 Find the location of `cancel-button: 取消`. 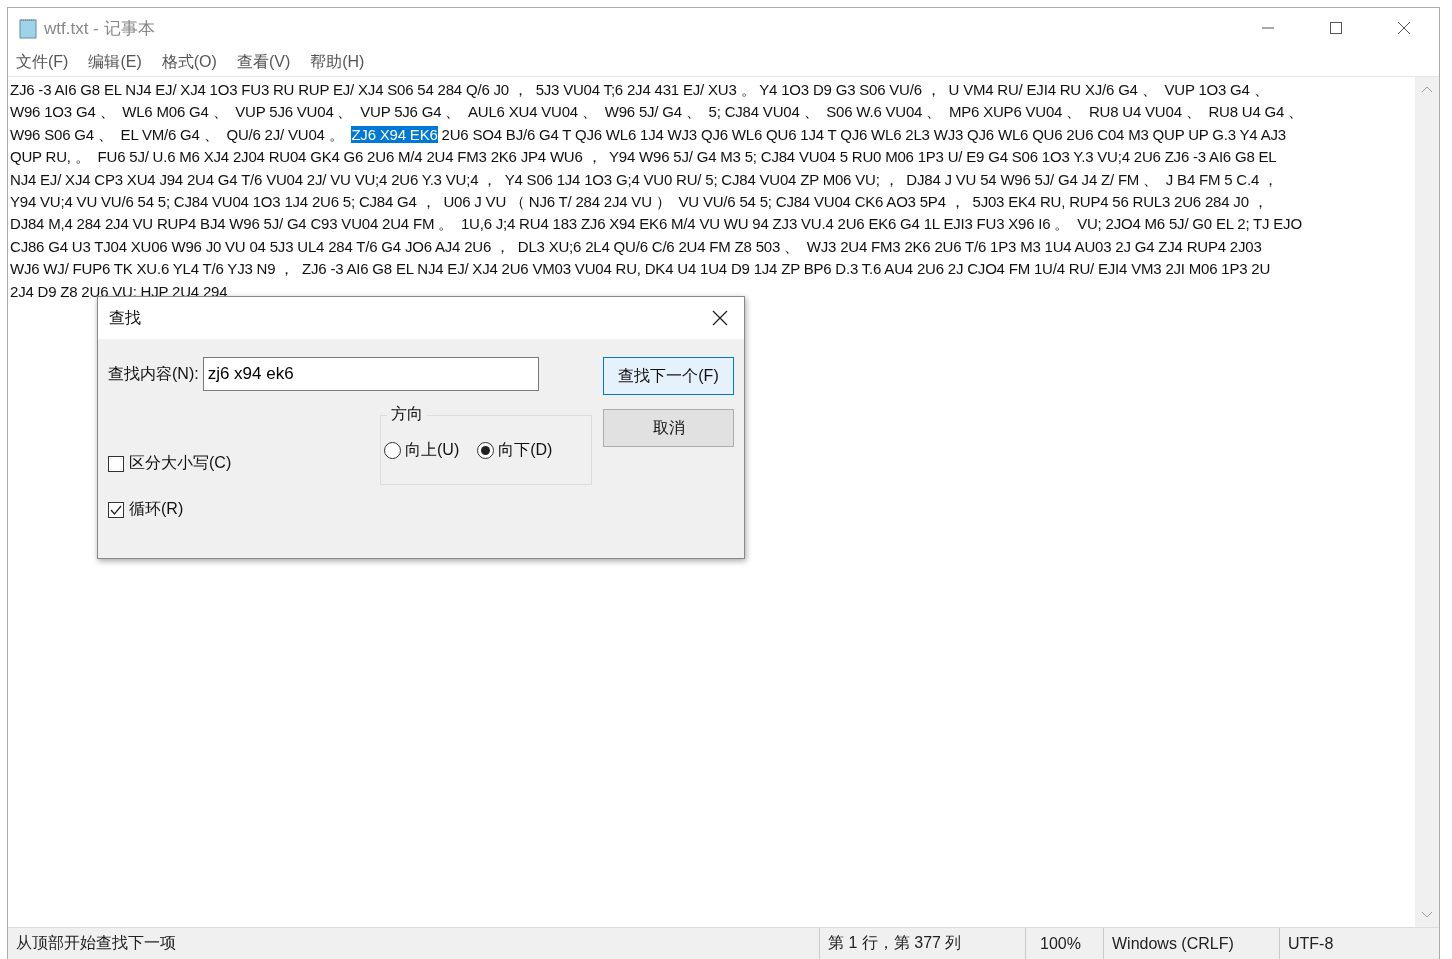

cancel-button: 取消 is located at coordinates (668, 428).